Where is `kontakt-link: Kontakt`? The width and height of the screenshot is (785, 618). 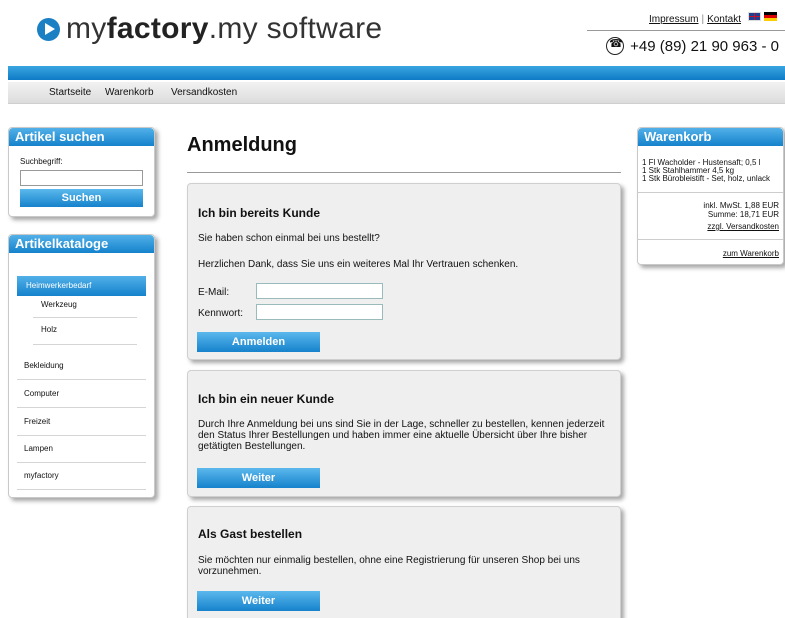 kontakt-link: Kontakt is located at coordinates (724, 19).